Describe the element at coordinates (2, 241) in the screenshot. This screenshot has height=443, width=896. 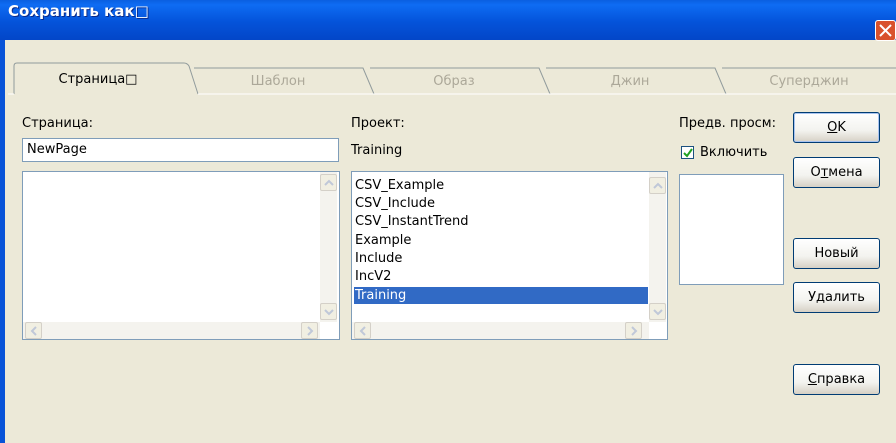
I see `window-frame` at that location.